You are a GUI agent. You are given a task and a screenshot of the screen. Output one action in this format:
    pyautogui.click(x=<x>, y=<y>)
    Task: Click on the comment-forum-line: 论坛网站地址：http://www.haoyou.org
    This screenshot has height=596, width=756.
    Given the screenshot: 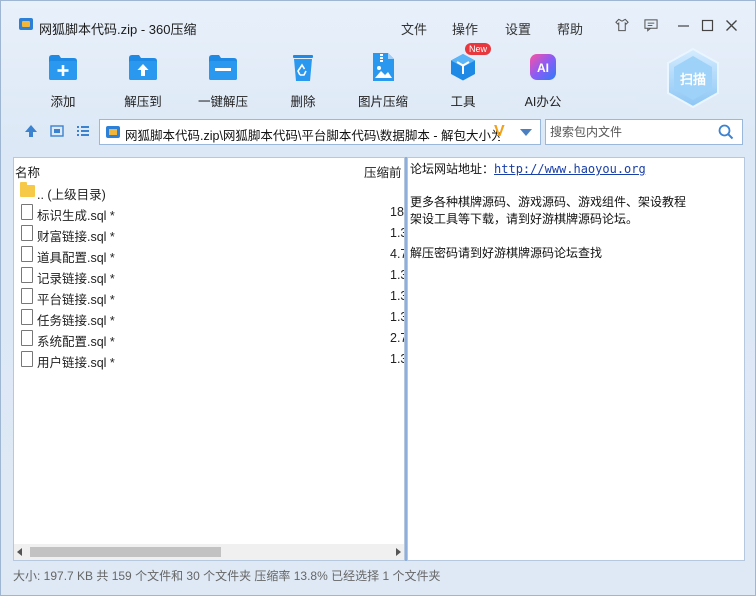 What is the action you would take?
    pyautogui.click(x=528, y=168)
    